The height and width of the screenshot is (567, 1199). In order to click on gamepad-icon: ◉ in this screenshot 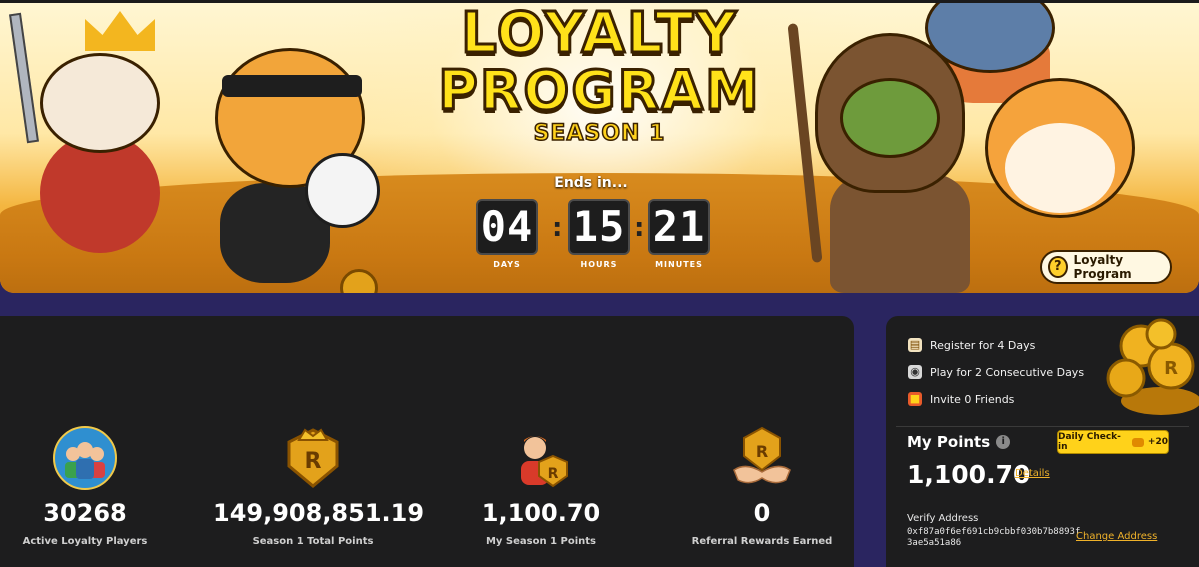, I will do `click(915, 372)`.